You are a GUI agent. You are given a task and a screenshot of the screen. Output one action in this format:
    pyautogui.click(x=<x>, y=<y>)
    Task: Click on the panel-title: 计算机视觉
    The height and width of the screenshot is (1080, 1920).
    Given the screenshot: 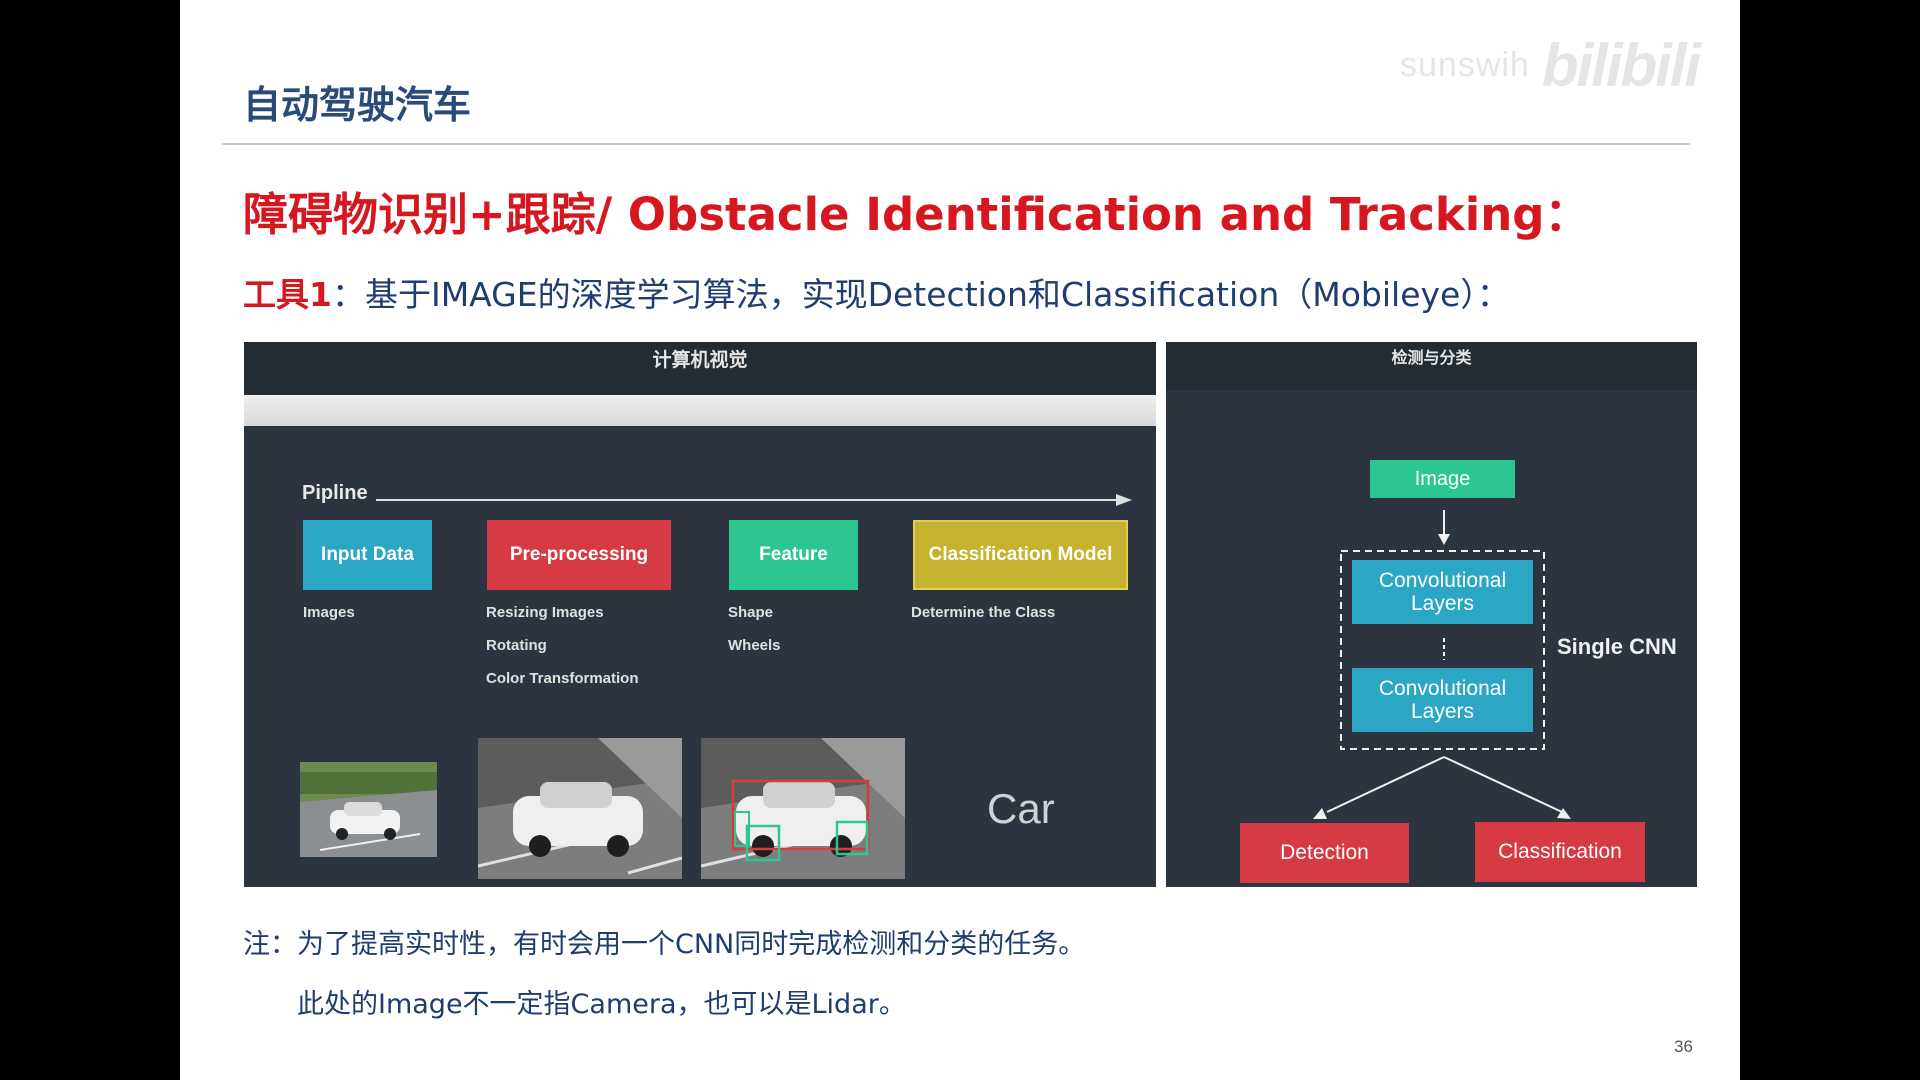 What is the action you would take?
    pyautogui.click(x=700, y=360)
    